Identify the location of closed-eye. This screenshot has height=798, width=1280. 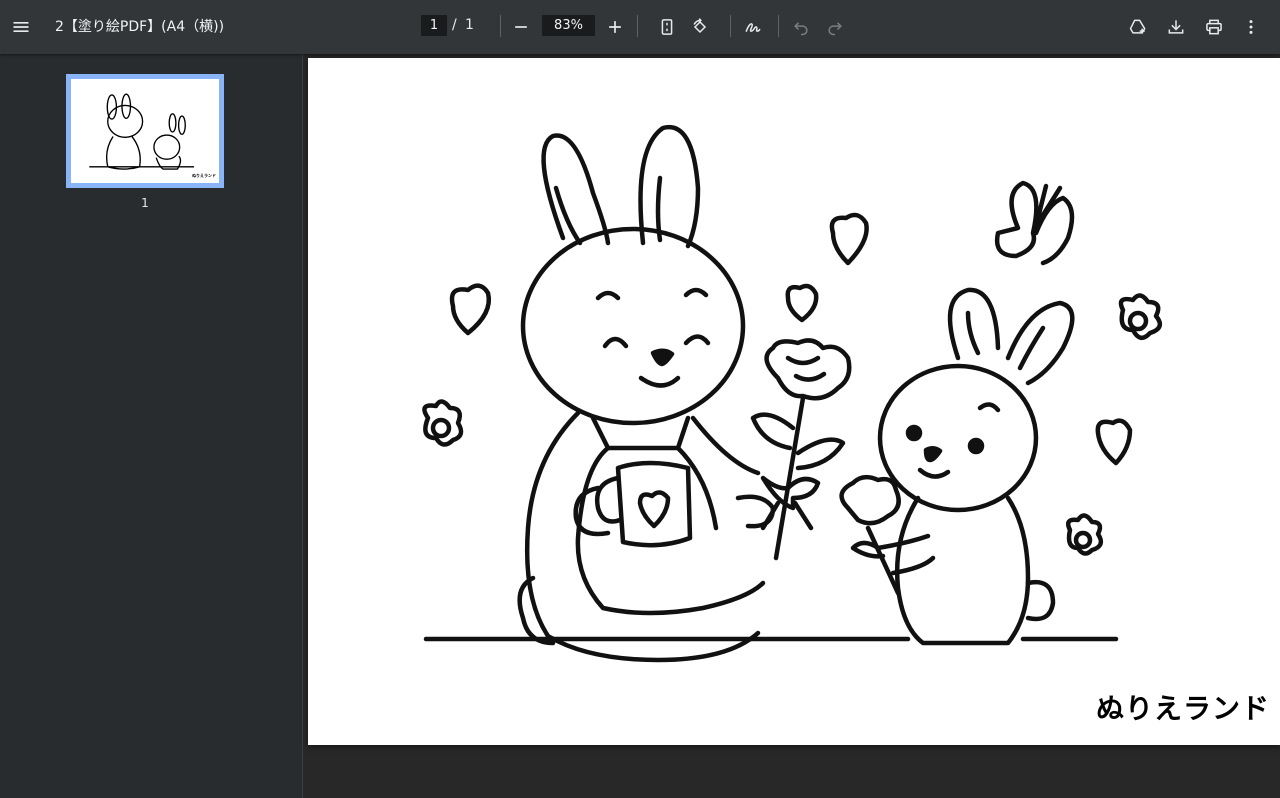
(615, 342).